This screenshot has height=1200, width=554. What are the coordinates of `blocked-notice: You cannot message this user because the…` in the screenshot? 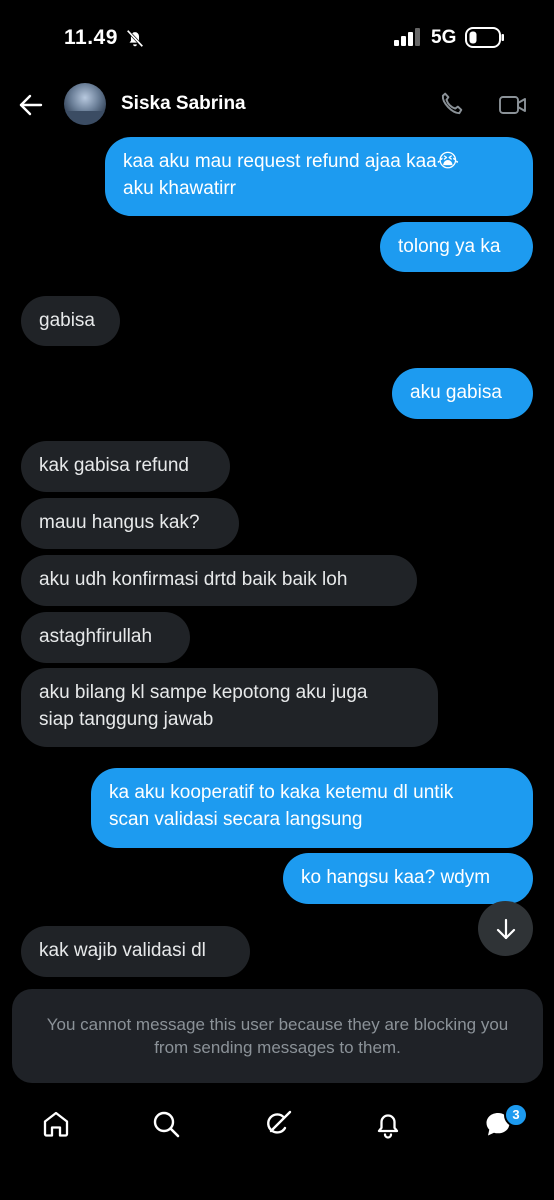 It's located at (277, 1036).